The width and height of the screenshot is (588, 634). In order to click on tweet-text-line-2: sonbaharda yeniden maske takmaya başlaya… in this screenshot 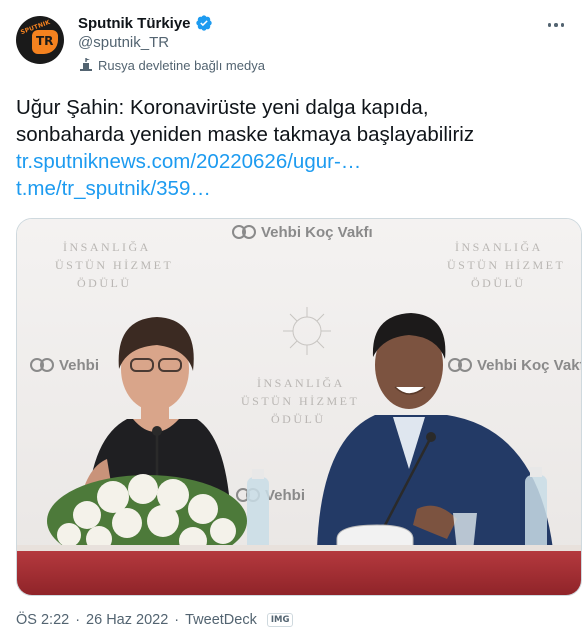, I will do `click(245, 134)`.